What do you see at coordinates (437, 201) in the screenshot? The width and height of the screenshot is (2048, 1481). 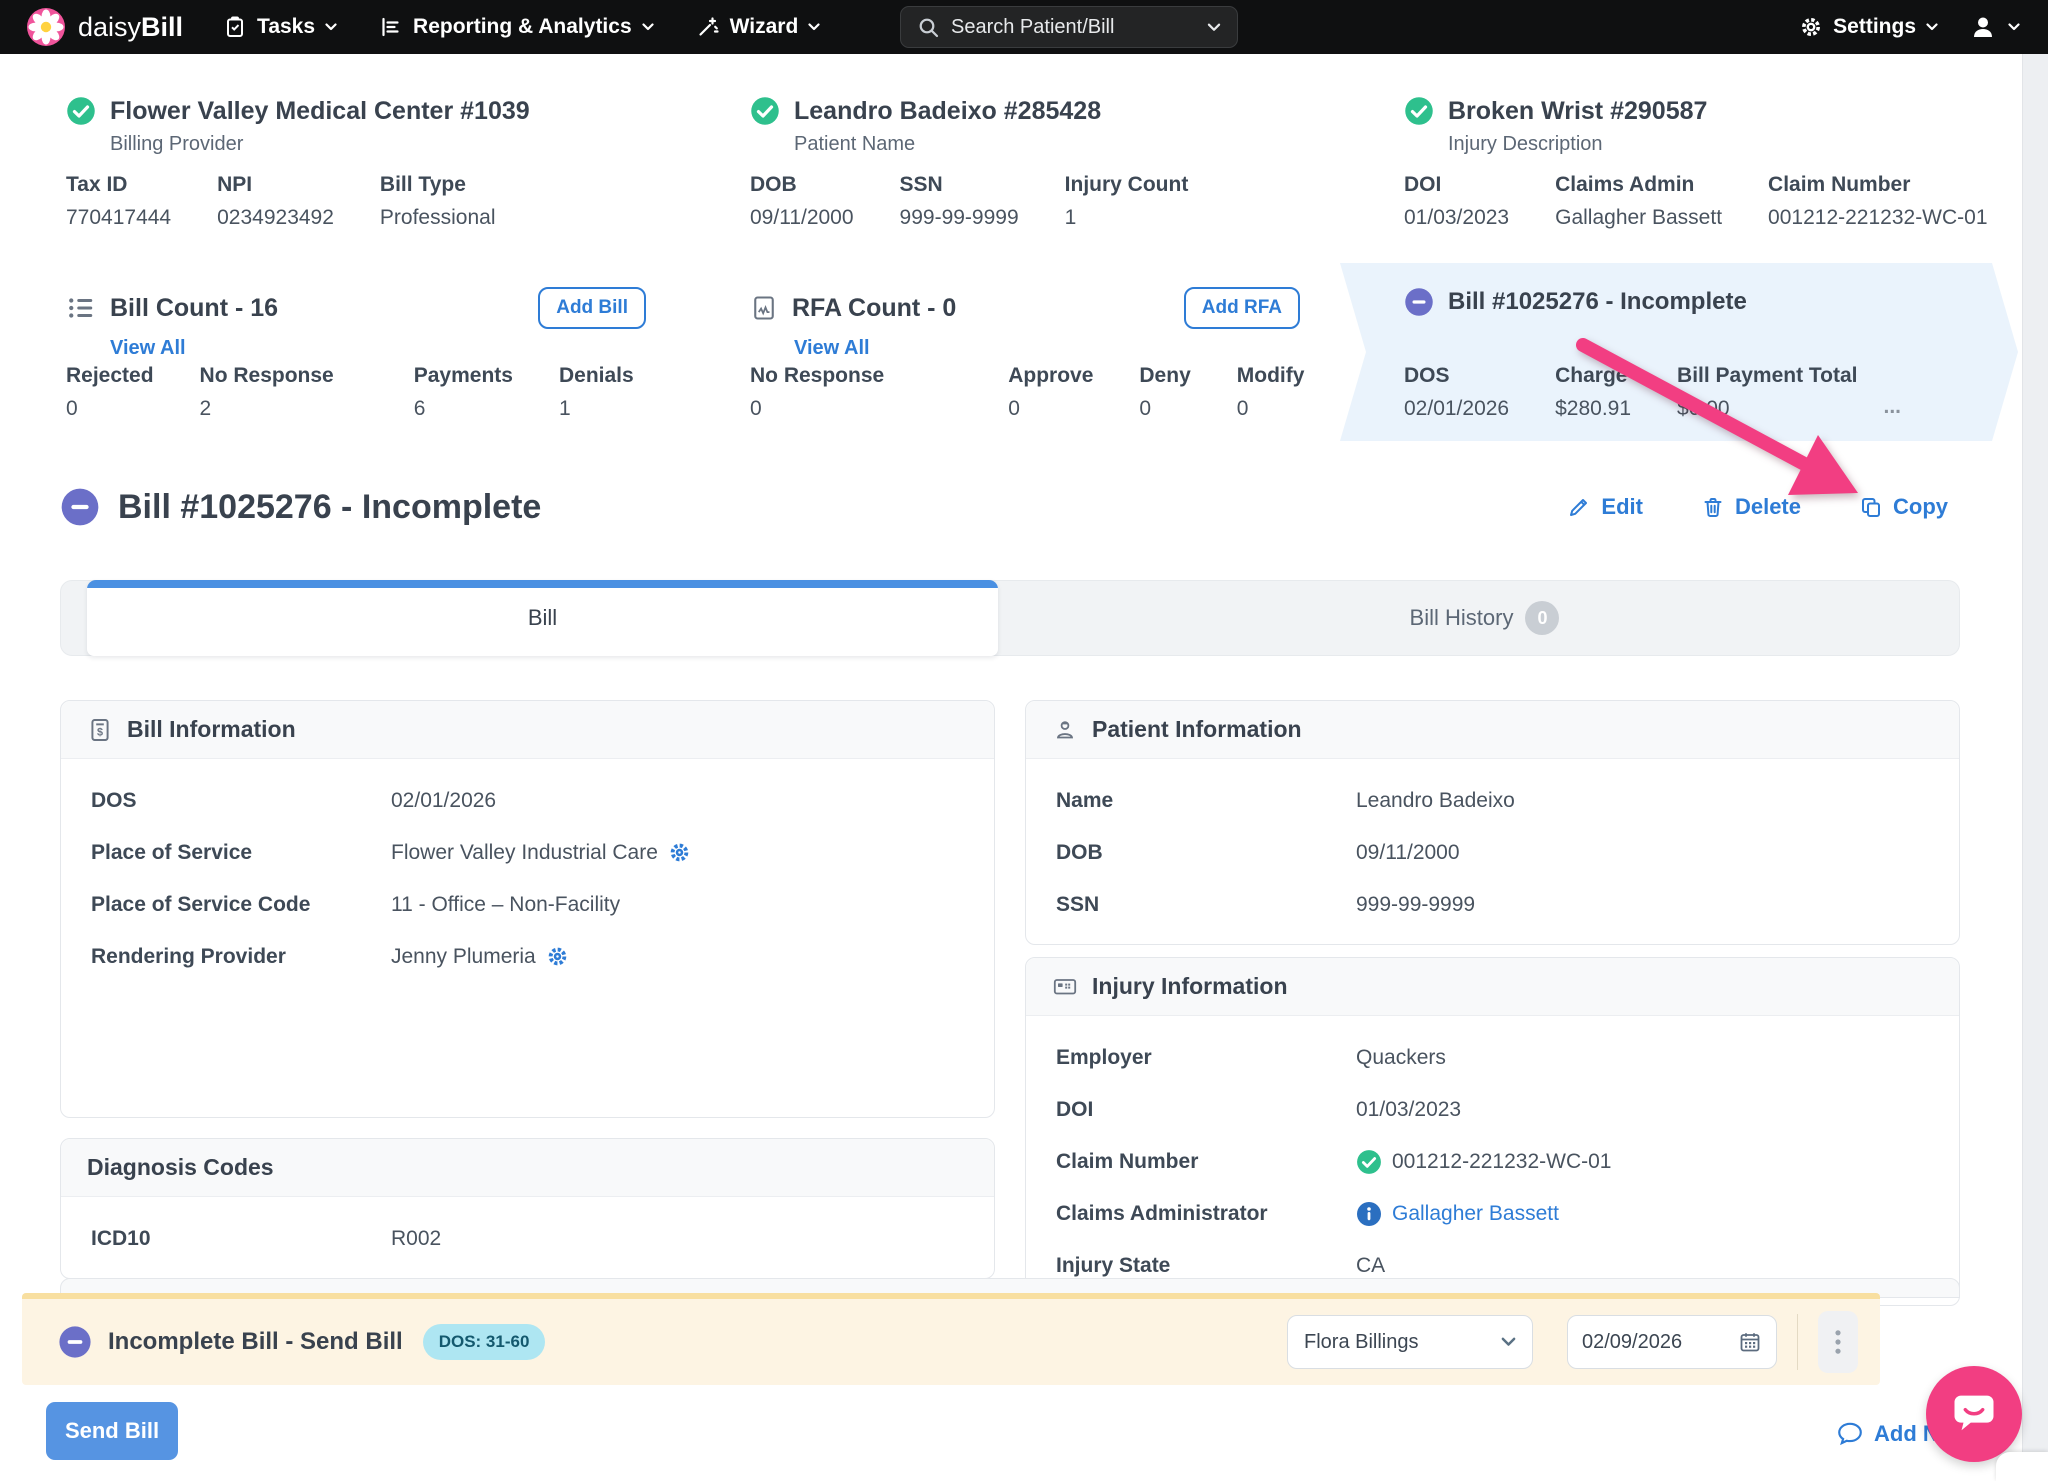 I see `stat-bill-type: Bill Type Professional` at bounding box center [437, 201].